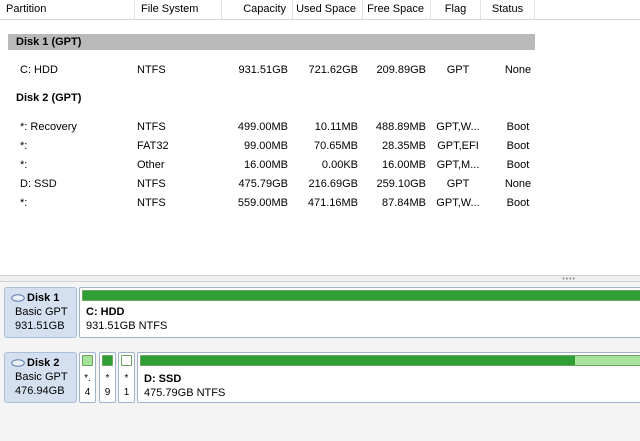  I want to click on partition-desc: 475.79GB NTFS, so click(185, 393).